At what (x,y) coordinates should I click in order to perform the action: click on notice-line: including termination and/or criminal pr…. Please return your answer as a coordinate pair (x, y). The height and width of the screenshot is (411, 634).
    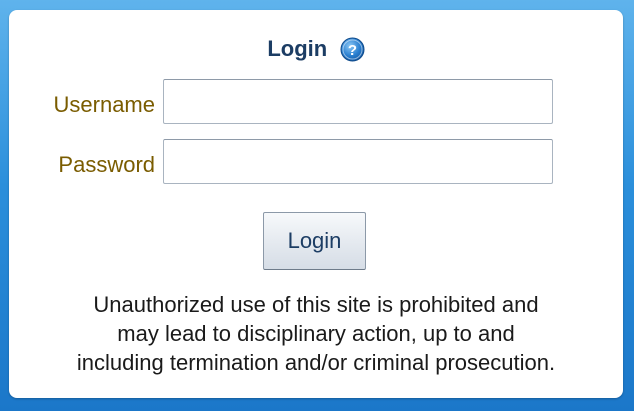
    Looking at the image, I should click on (316, 362).